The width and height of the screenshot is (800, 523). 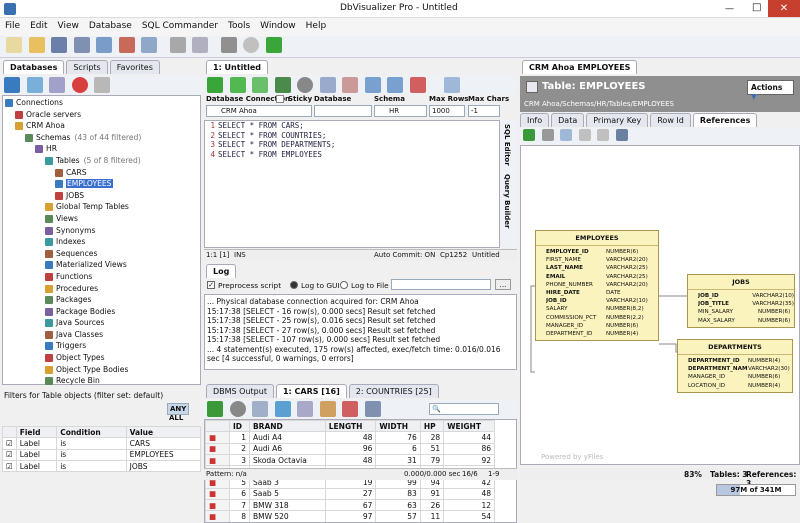 I want to click on save-all-icon, so click(x=81, y=45).